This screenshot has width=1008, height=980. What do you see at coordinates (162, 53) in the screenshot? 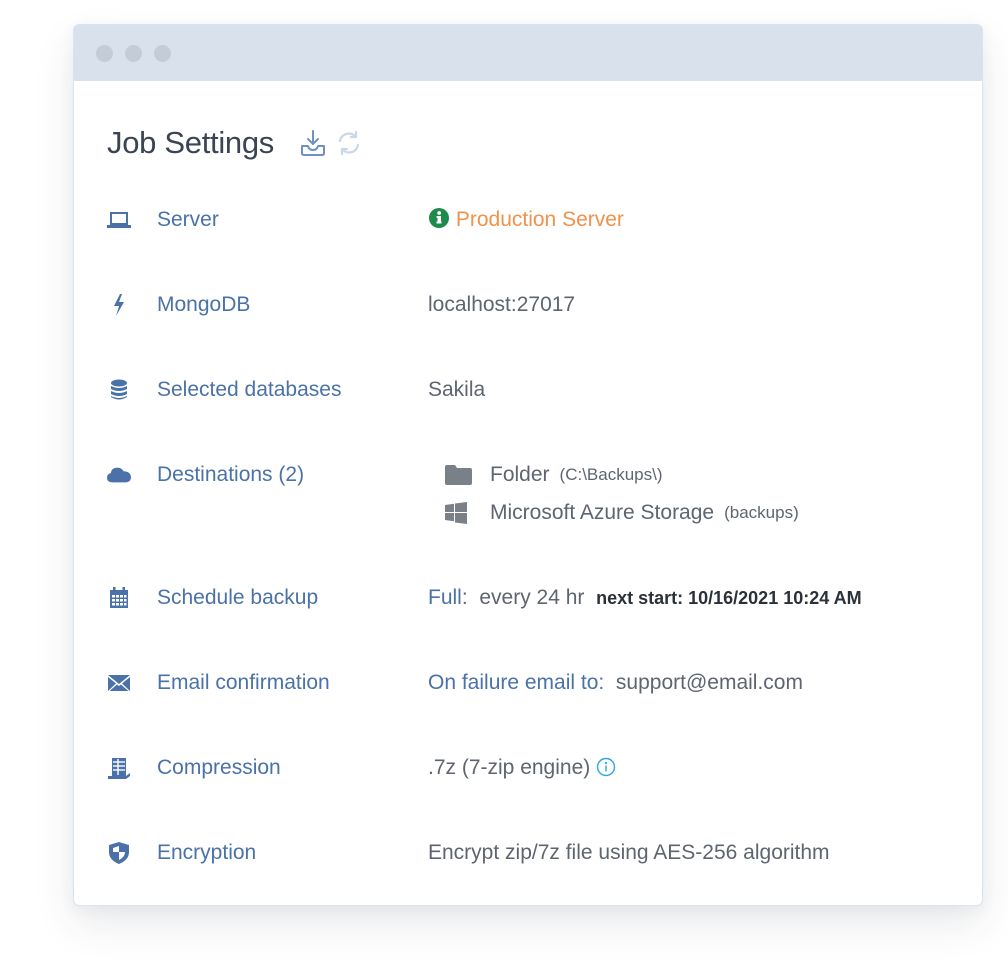
I see `window-maximize-dot` at bounding box center [162, 53].